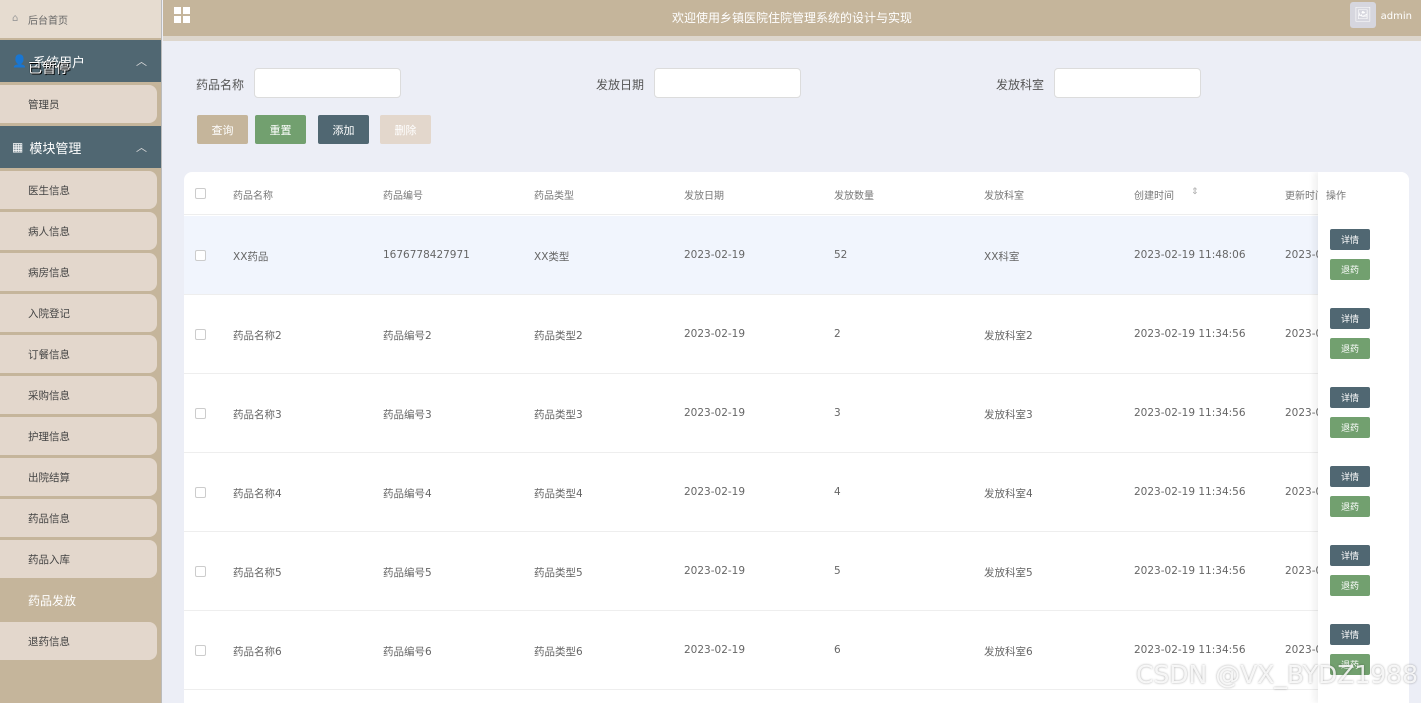 The image size is (1421, 703). Describe the element at coordinates (78, 600) in the screenshot. I see `sidebar-item: 药品发放` at that location.